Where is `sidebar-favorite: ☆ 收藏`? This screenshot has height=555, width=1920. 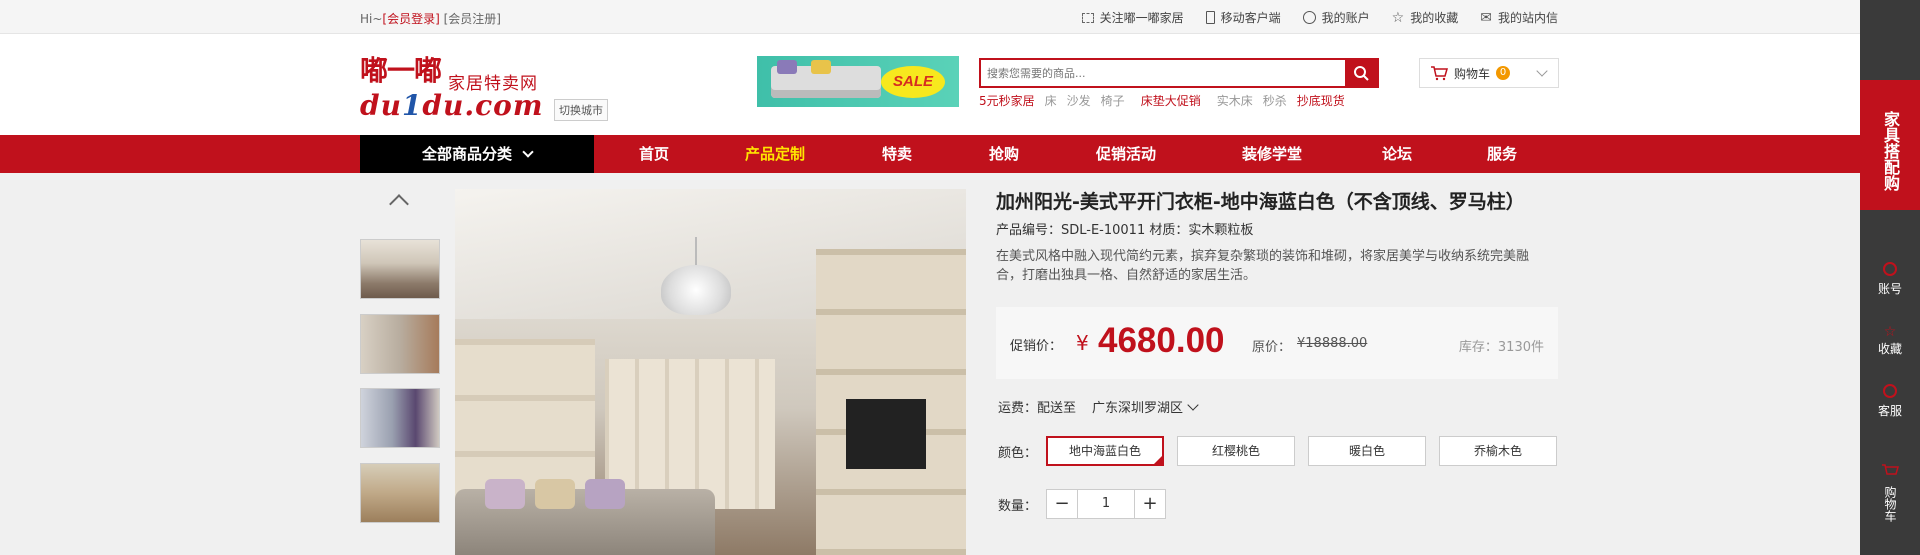
sidebar-favorite: ☆ 收藏 is located at coordinates (1890, 340).